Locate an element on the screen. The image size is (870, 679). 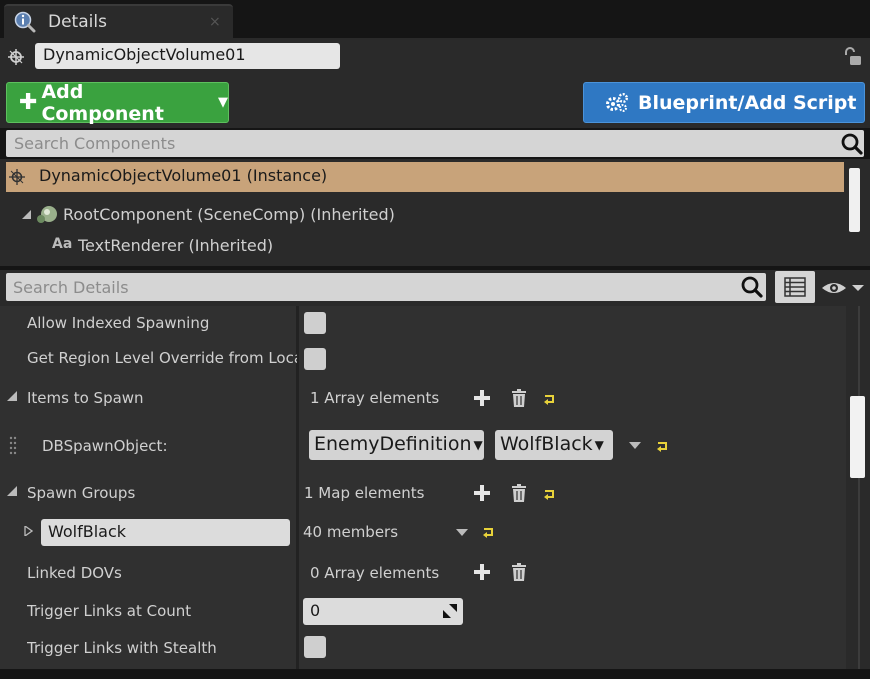
prop-row-linked-dovs: Linked DOVs 0 Array elements is located at coordinates (423, 575).